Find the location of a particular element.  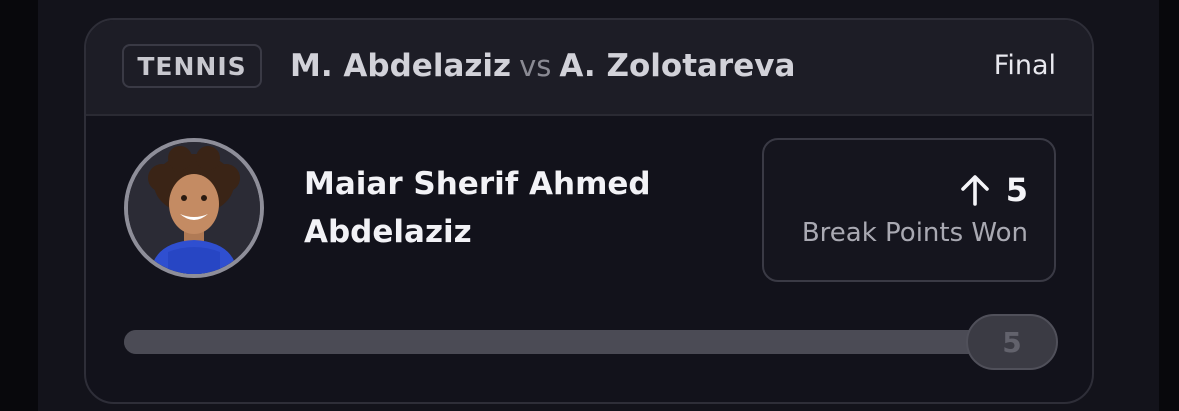

matchup-title: M. Abdelaziz vs A. Zolotareva is located at coordinates (542, 66).